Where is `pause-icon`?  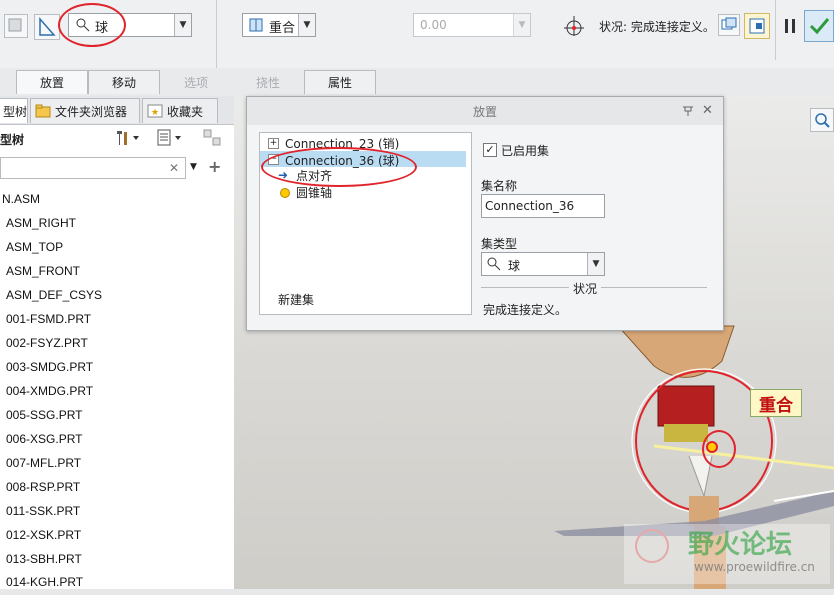 pause-icon is located at coordinates (790, 26).